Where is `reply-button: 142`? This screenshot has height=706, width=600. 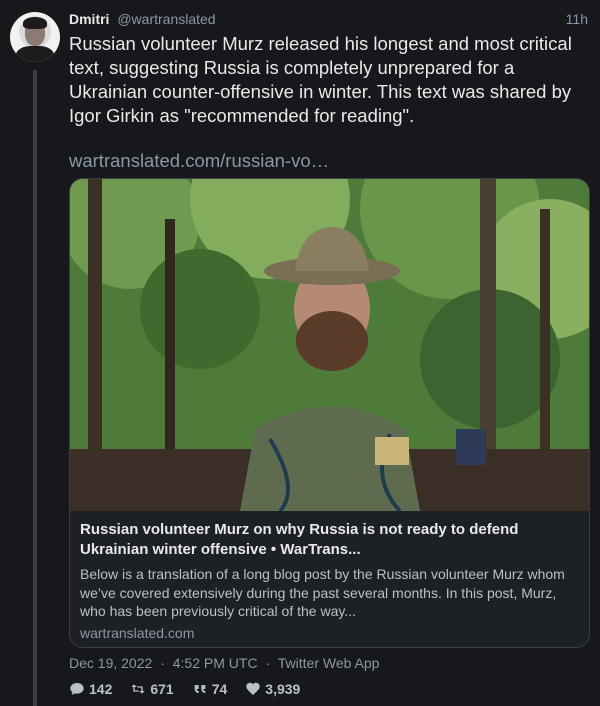 reply-button: 142 is located at coordinates (90, 689).